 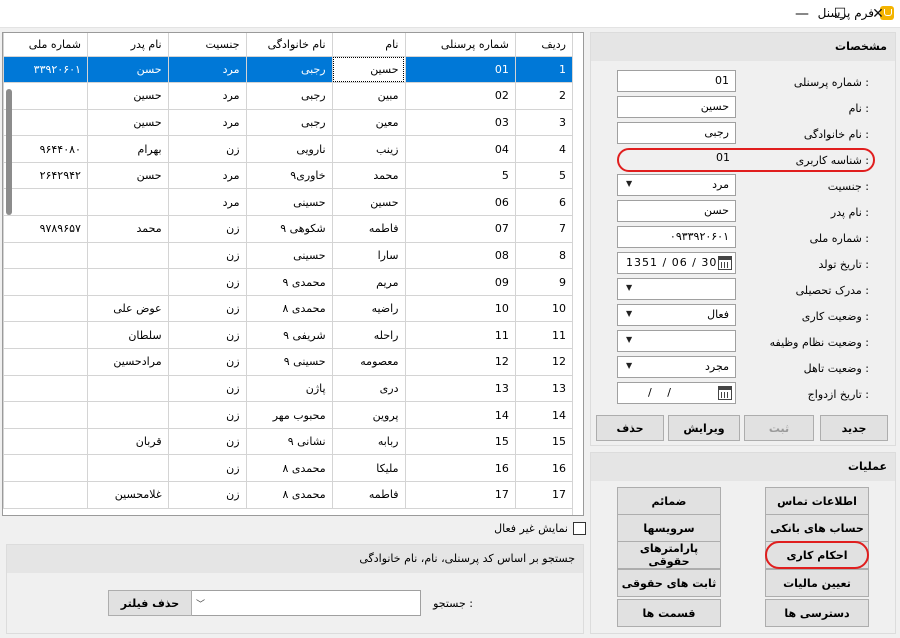 I want to click on show-inactive-option: نمایش غیر فعال, so click(x=540, y=529).